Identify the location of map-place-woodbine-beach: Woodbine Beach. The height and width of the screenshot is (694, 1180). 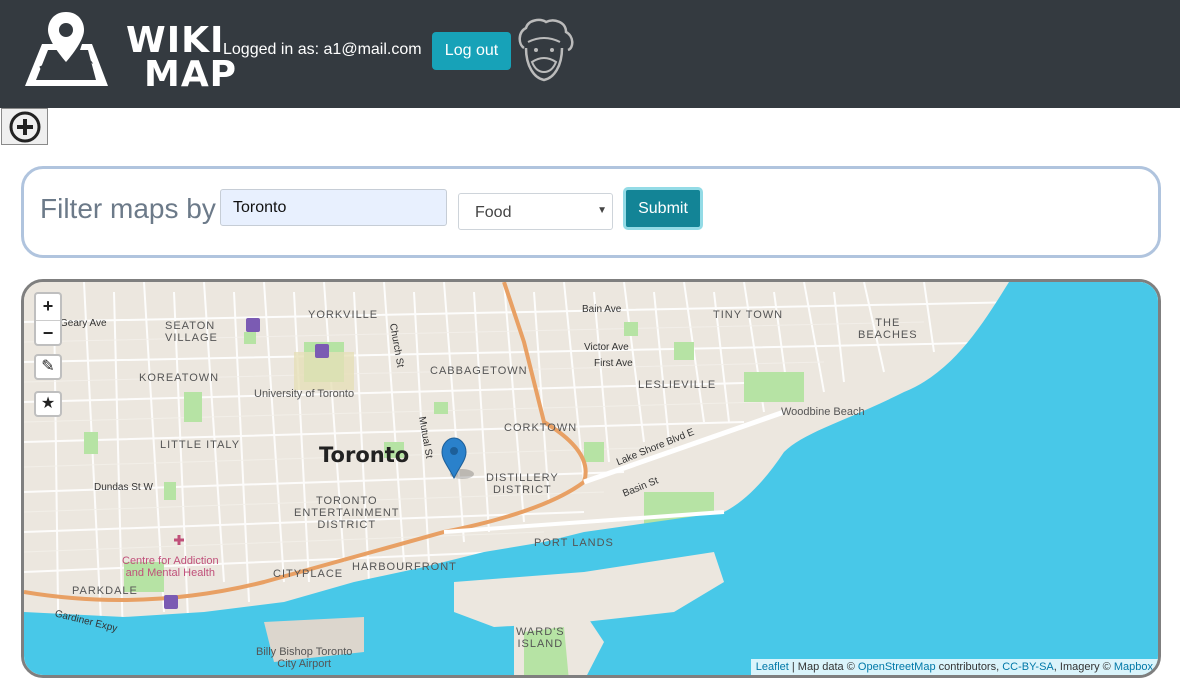
(823, 412).